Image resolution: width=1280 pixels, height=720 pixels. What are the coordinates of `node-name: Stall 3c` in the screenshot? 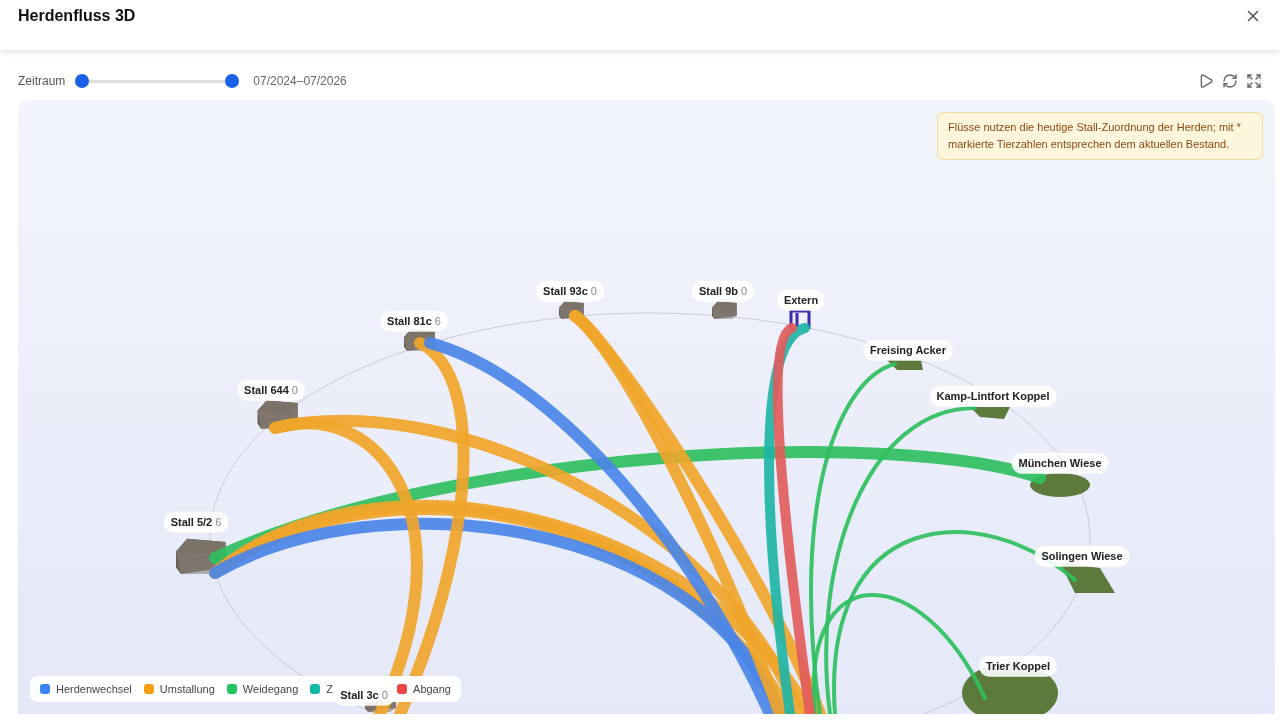 It's located at (359, 695).